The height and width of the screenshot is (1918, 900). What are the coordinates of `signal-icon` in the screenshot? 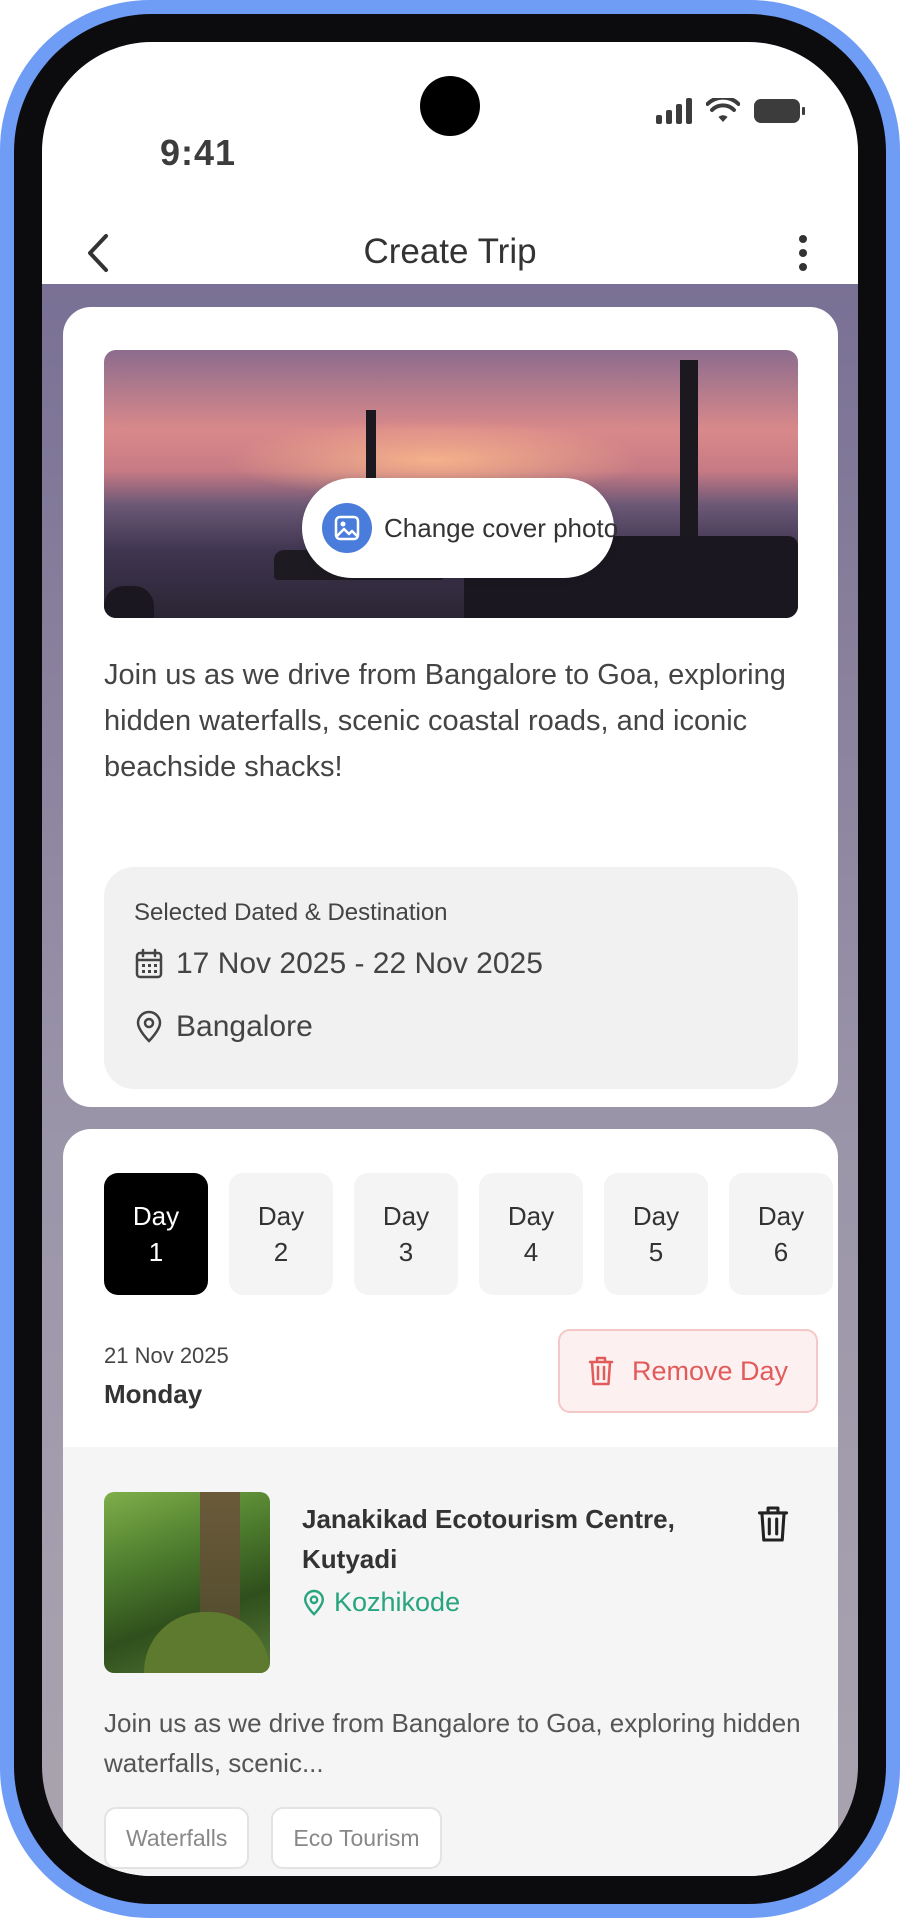 It's located at (674, 111).